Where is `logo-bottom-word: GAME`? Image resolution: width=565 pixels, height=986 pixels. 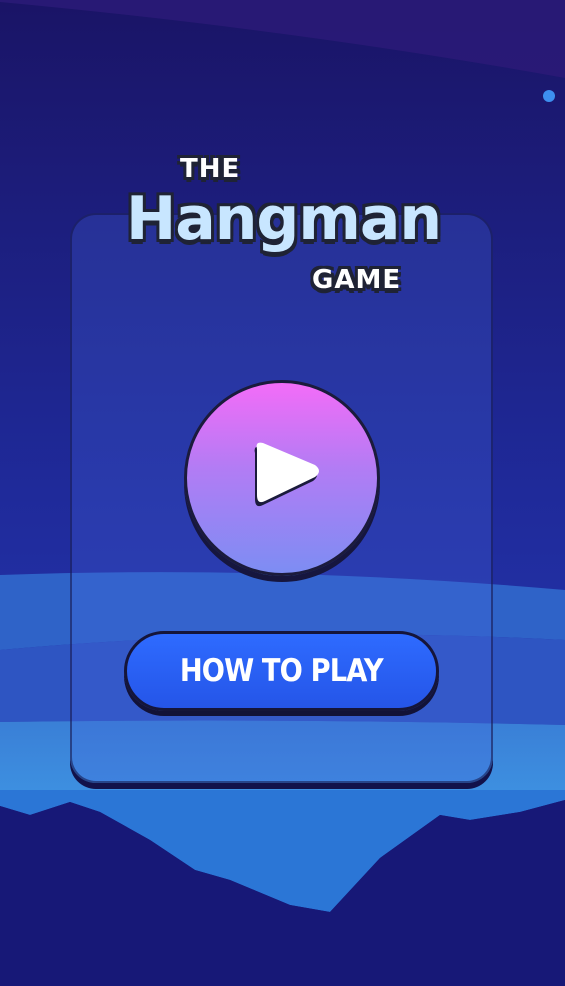 logo-bottom-word: GAME is located at coordinates (357, 280).